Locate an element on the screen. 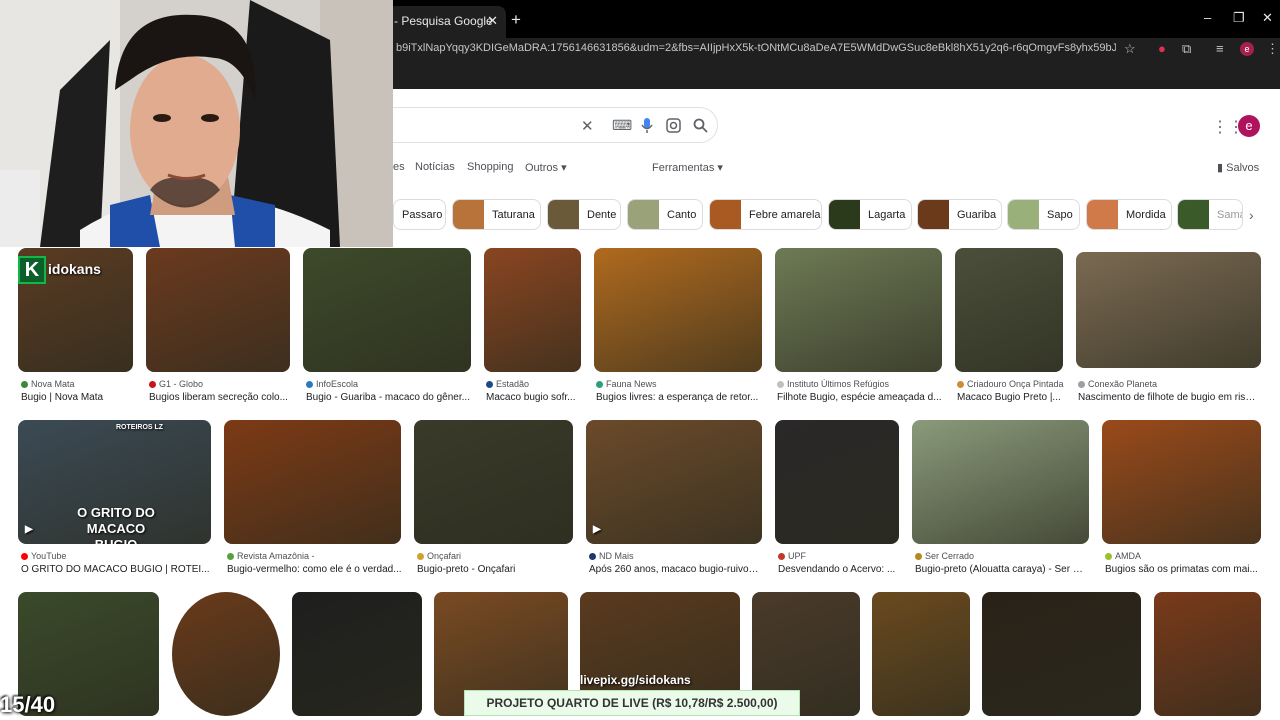  result-source-15: AMDA is located at coordinates (1182, 556).